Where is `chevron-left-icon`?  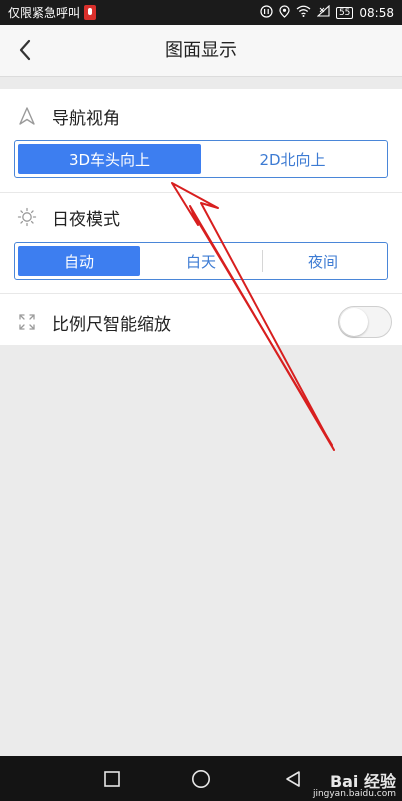
chevron-left-icon is located at coordinates (25, 50).